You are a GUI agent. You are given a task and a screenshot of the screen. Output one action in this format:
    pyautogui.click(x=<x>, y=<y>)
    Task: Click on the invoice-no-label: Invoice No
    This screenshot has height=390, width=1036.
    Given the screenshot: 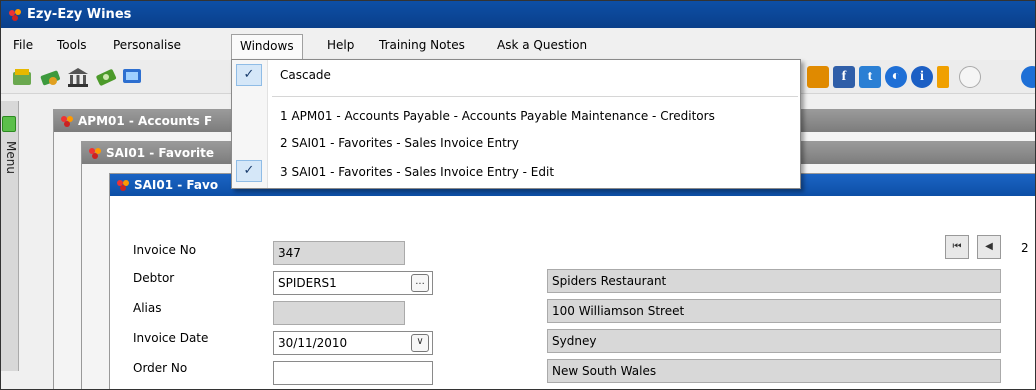 What is the action you would take?
    pyautogui.click(x=165, y=250)
    